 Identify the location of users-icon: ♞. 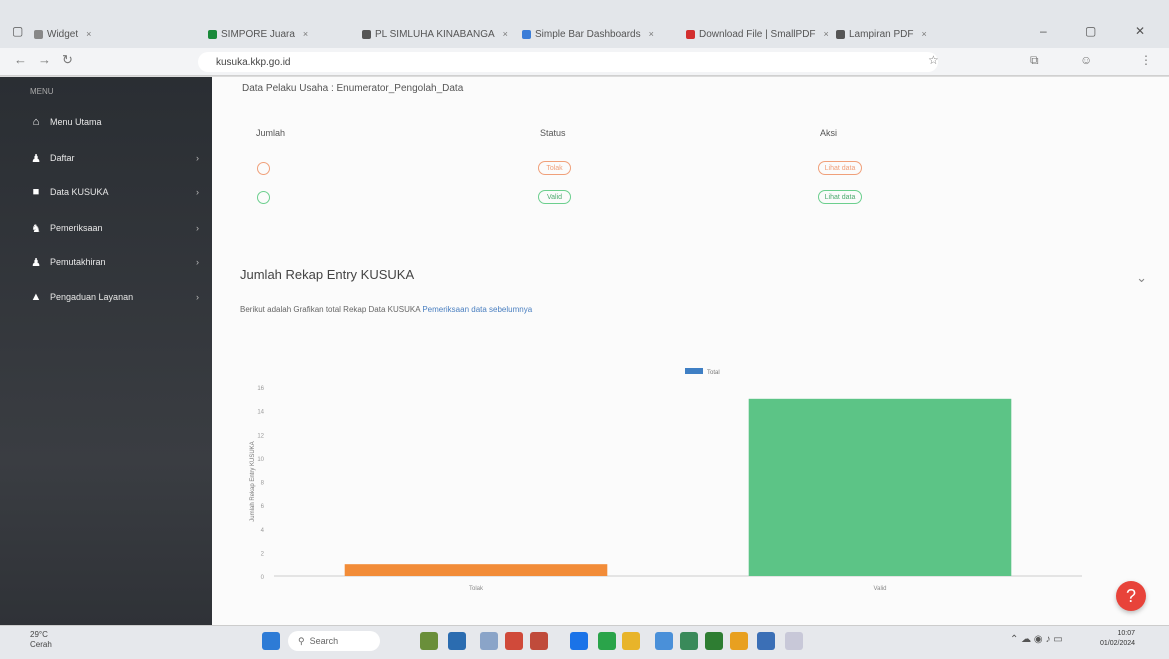
(36, 228).